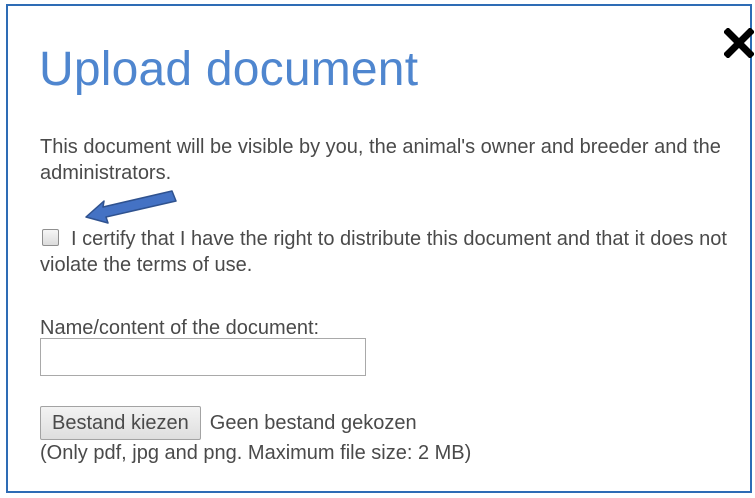  Describe the element at coordinates (131, 207) in the screenshot. I see `arrow-annotation-icon` at that location.